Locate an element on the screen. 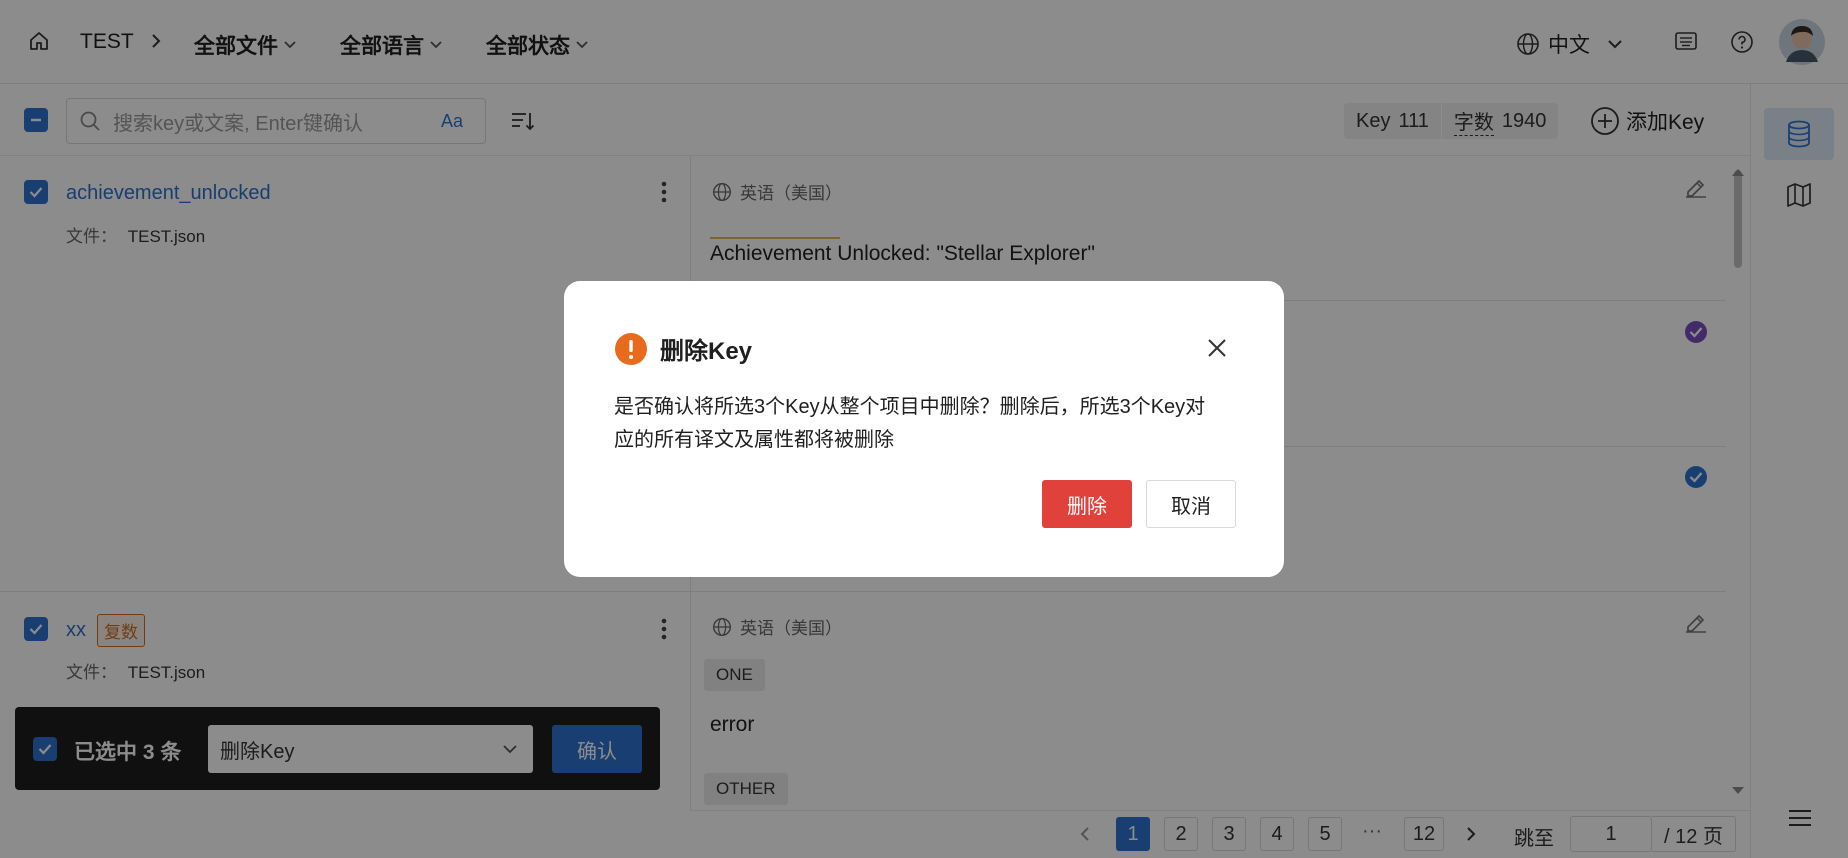 The height and width of the screenshot is (858, 1848). dialog-title: 删除Key is located at coordinates (706, 351).